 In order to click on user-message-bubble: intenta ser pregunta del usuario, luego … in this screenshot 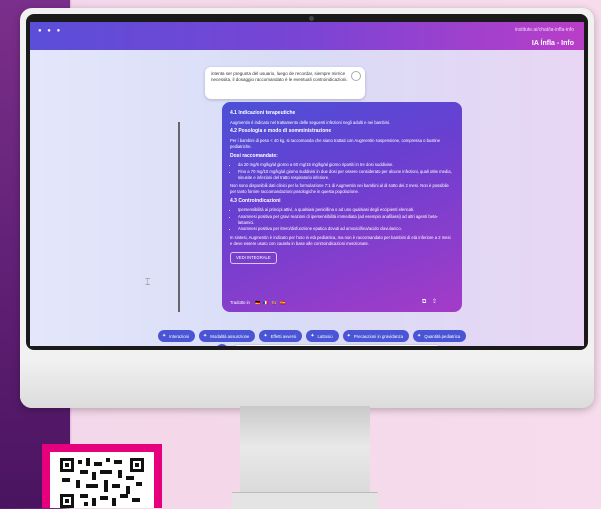, I will do `click(285, 83)`.